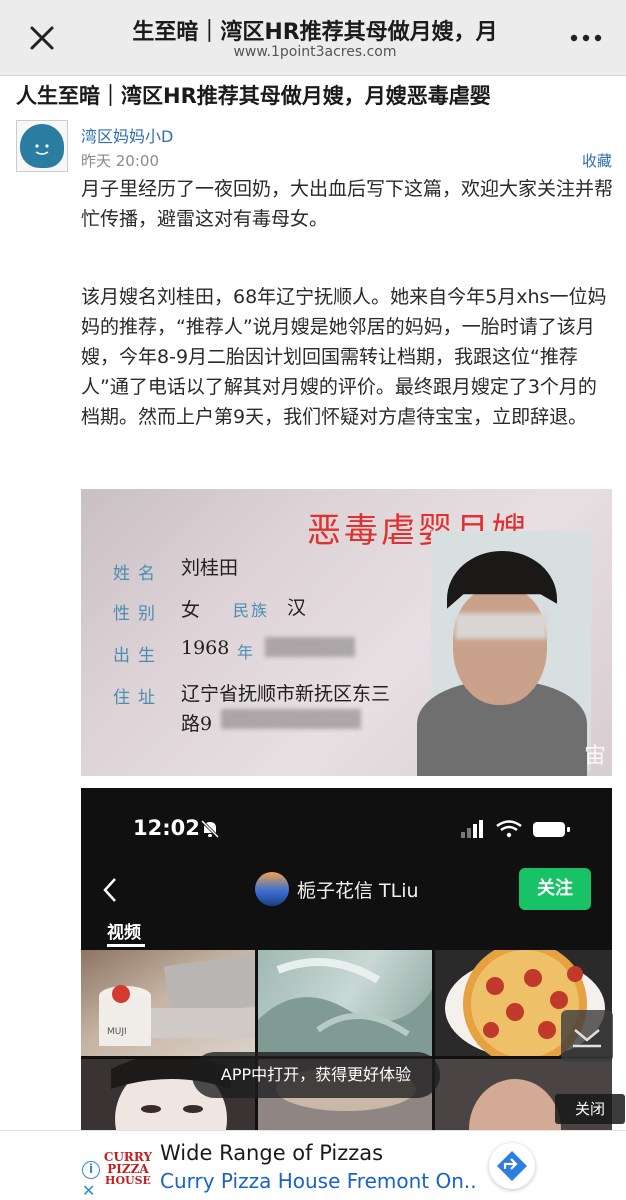 The width and height of the screenshot is (626, 1200). What do you see at coordinates (594, 756) in the screenshot?
I see `watermark: 宙` at bounding box center [594, 756].